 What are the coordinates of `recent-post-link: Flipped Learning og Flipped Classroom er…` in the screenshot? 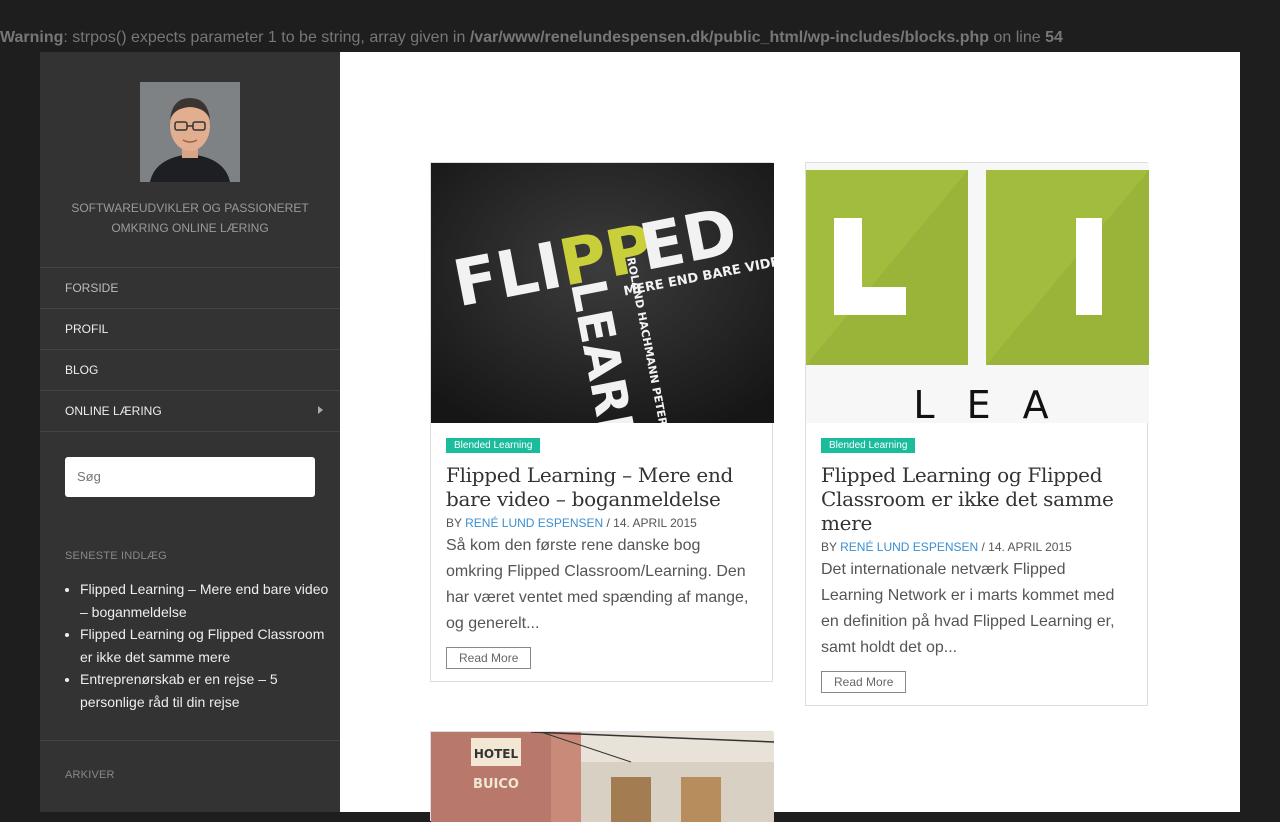 It's located at (205, 645).